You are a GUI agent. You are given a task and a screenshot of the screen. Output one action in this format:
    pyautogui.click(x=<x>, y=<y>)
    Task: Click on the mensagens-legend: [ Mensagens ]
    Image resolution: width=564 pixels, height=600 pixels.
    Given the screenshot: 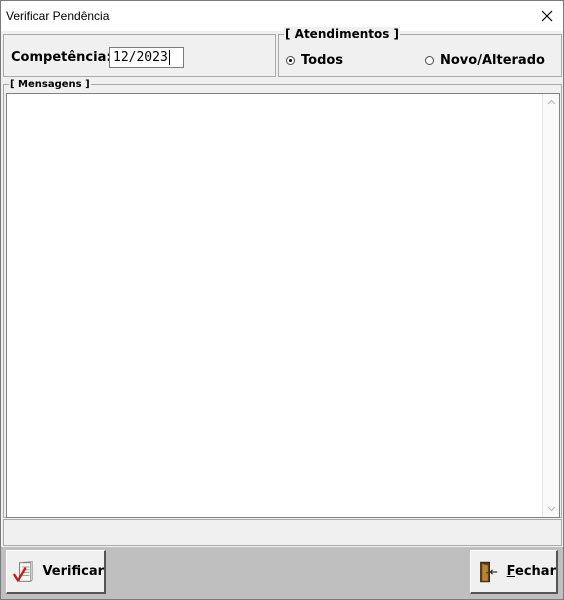 What is the action you would take?
    pyautogui.click(x=50, y=84)
    